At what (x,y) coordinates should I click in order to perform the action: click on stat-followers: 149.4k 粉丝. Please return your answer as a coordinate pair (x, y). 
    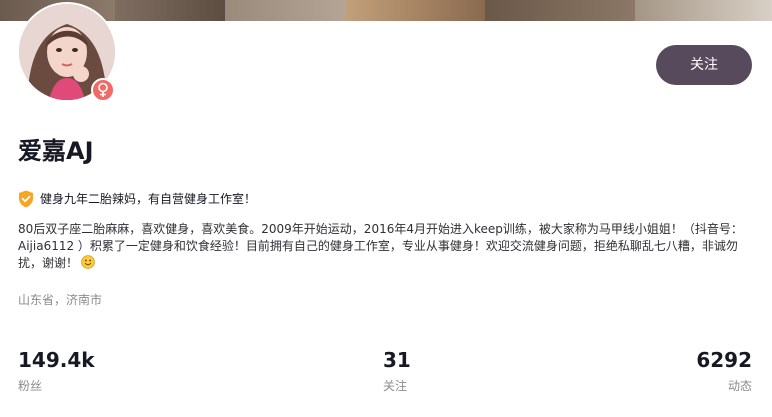
    Looking at the image, I should click on (56, 370).